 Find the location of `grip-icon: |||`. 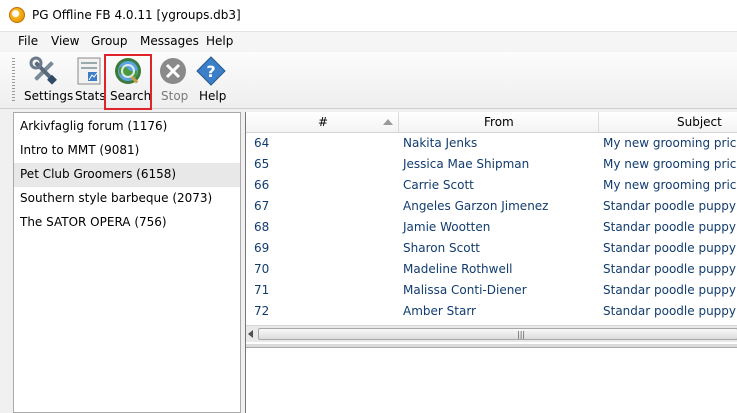

grip-icon: ||| is located at coordinates (521, 334).